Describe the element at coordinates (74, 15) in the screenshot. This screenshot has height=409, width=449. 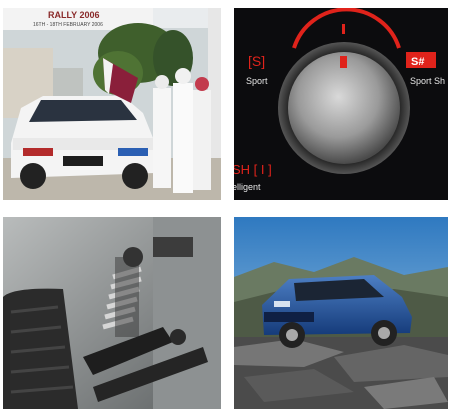
I see `banner-title: RALLY 2006` at that location.